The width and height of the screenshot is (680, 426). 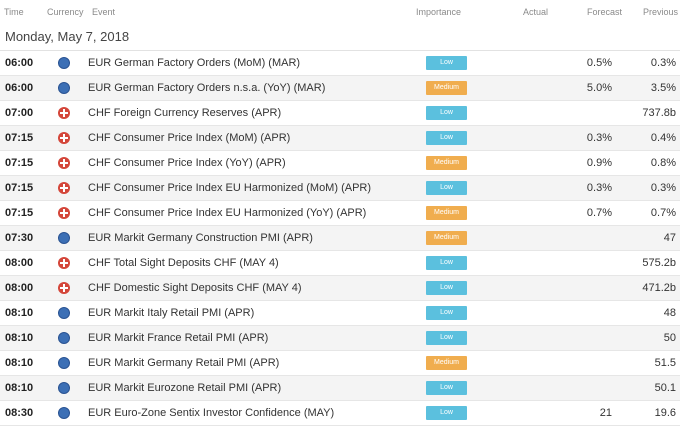 I want to click on event-name: EUR Markit Germany Retail PMI (APR), so click(x=183, y=363).